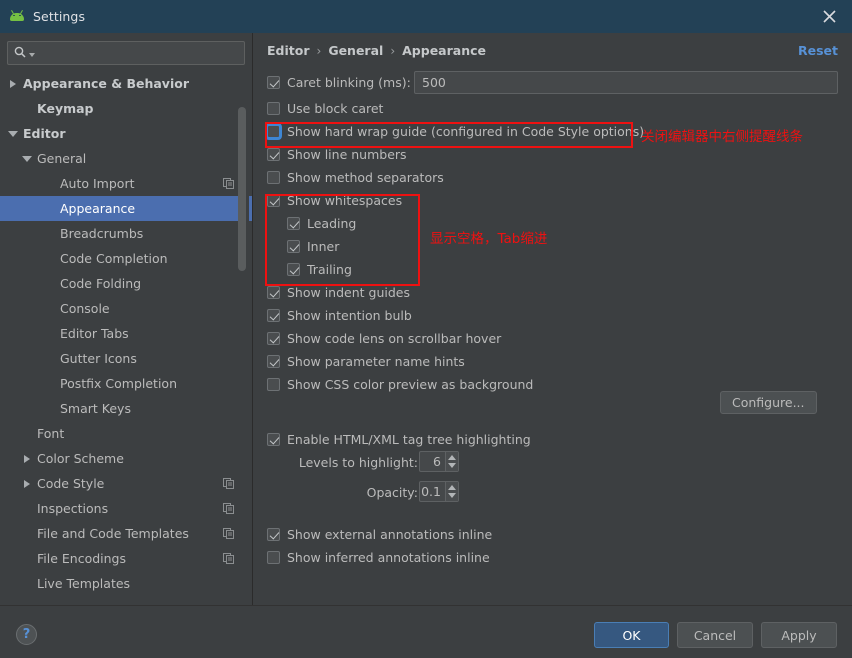 The width and height of the screenshot is (852, 658). I want to click on sidebar-item-keymap: Keymap, so click(126, 108).